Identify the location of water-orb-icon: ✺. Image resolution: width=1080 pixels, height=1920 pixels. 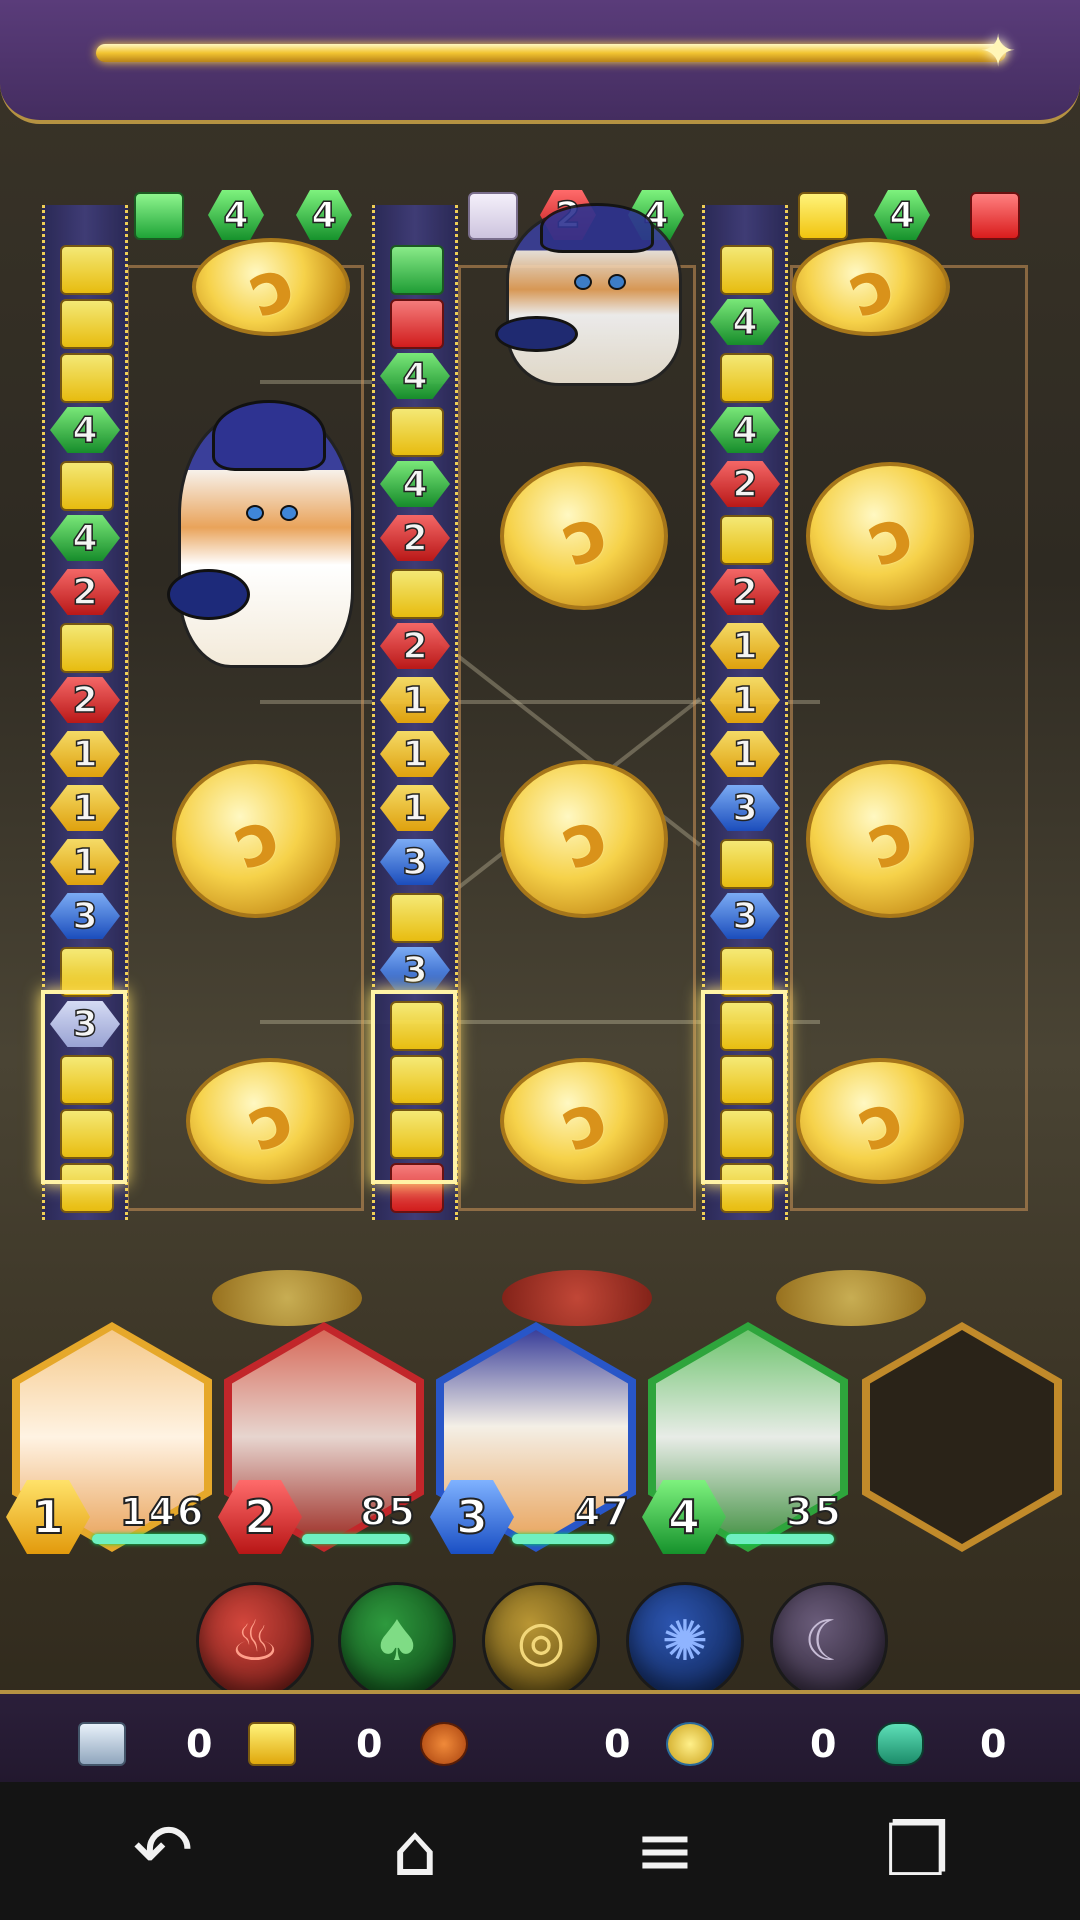
(685, 1641).